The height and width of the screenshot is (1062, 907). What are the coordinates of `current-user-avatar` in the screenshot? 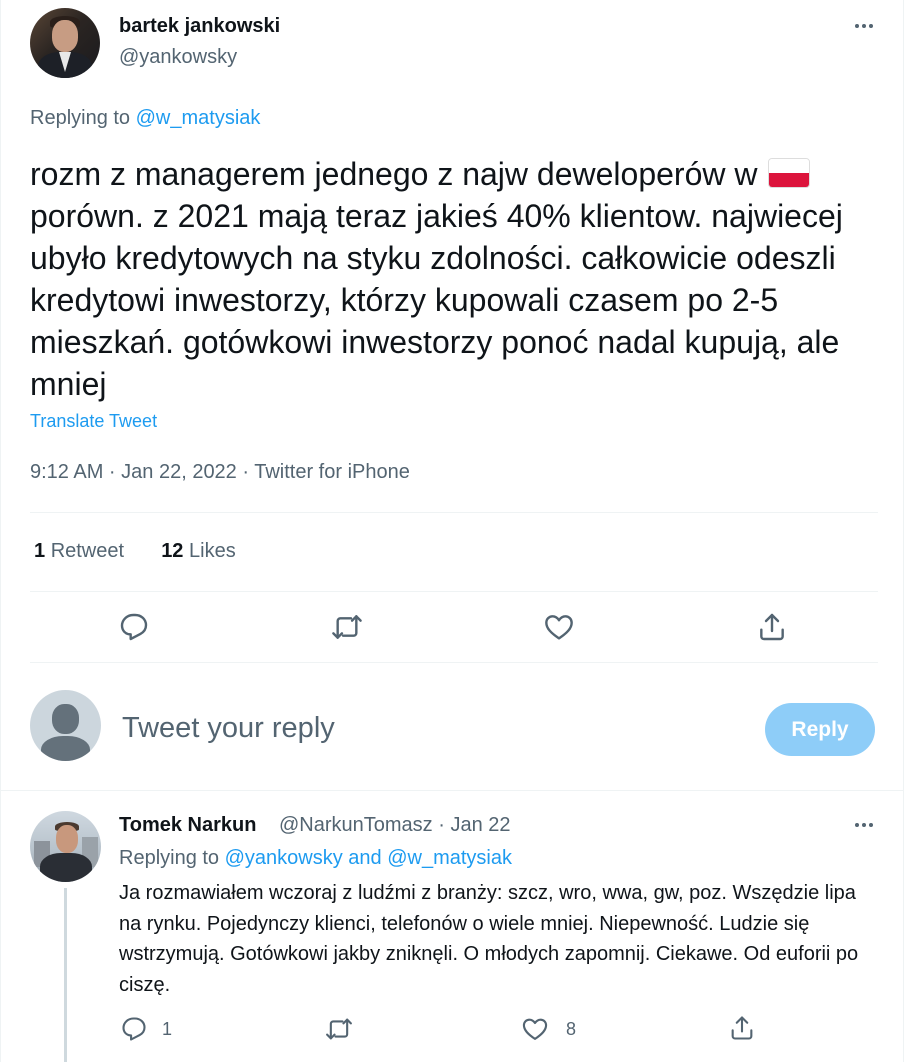 It's located at (65, 725).